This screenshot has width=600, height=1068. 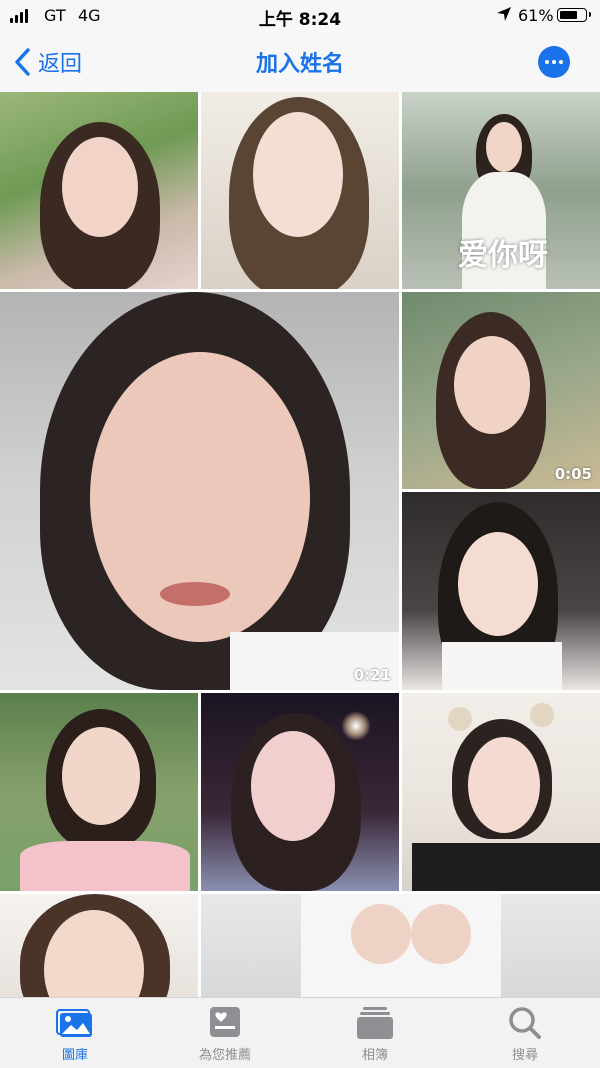 What do you see at coordinates (372, 675) in the screenshot?
I see `video-duration: 0:21` at bounding box center [372, 675].